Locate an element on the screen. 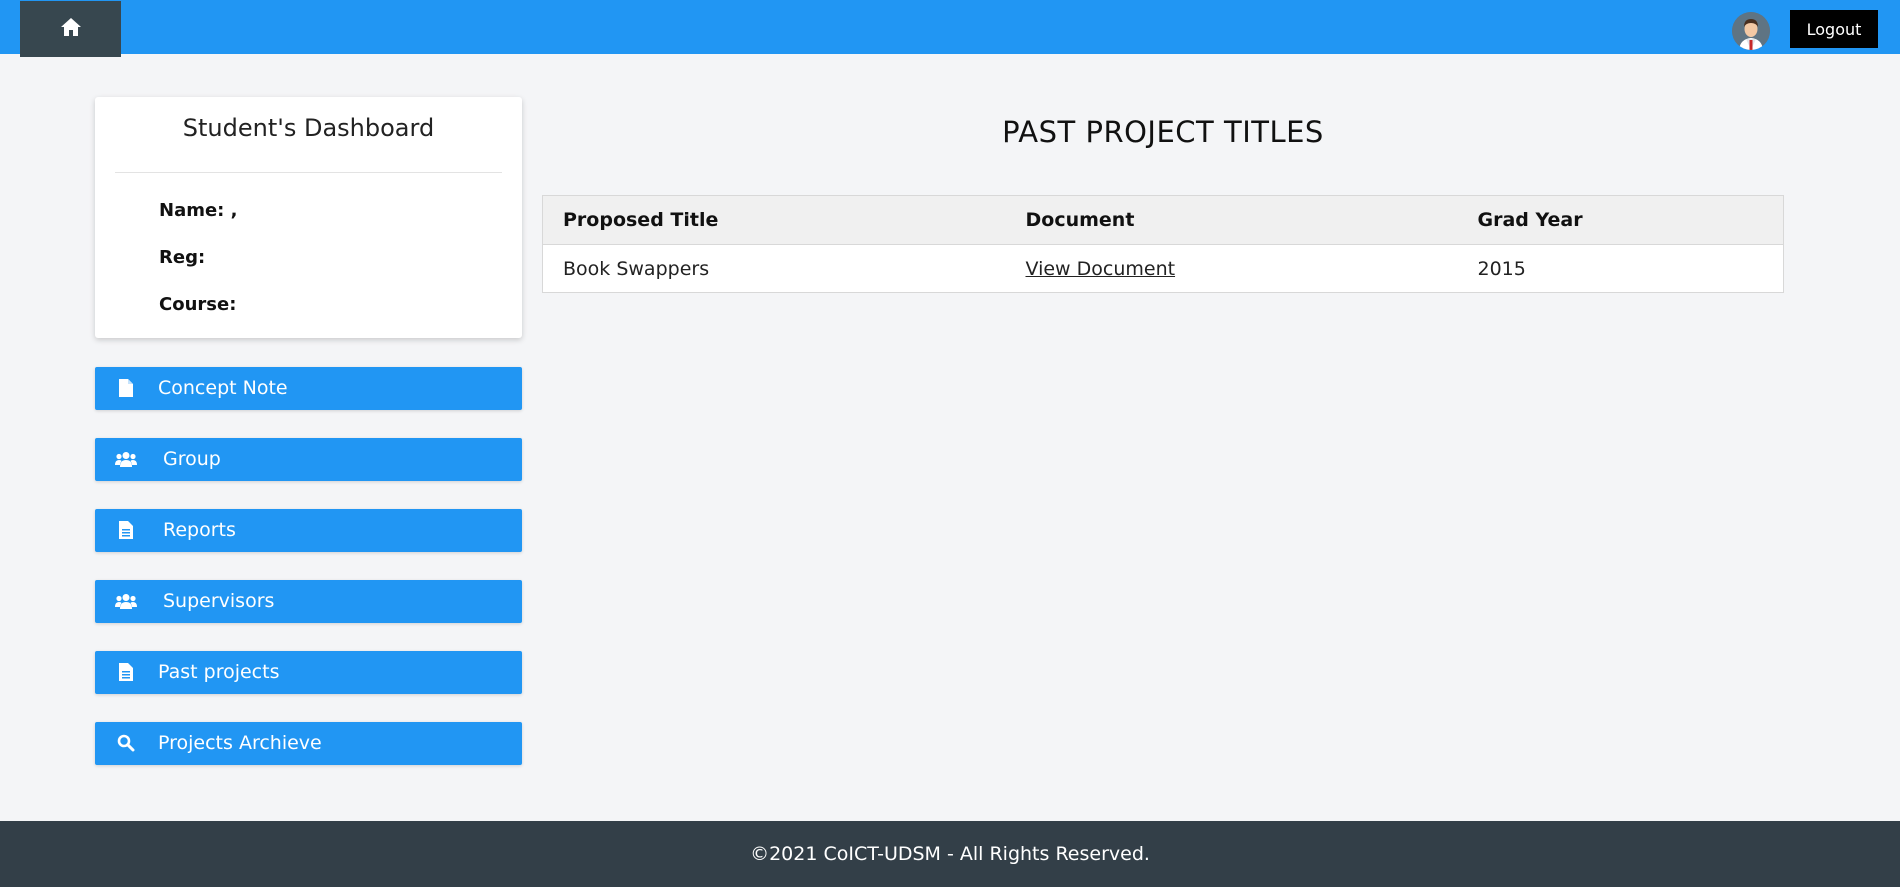  search-icon is located at coordinates (126, 743).